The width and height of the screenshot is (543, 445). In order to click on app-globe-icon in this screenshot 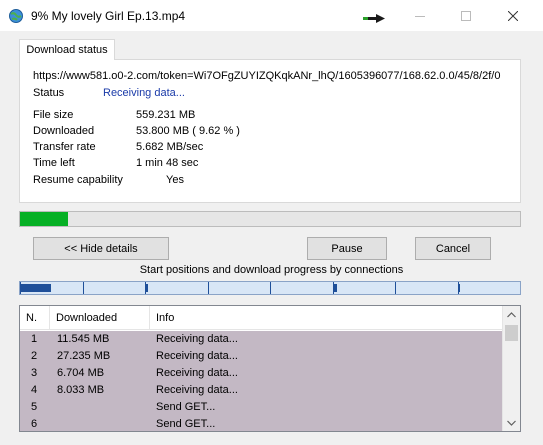, I will do `click(16, 16)`.